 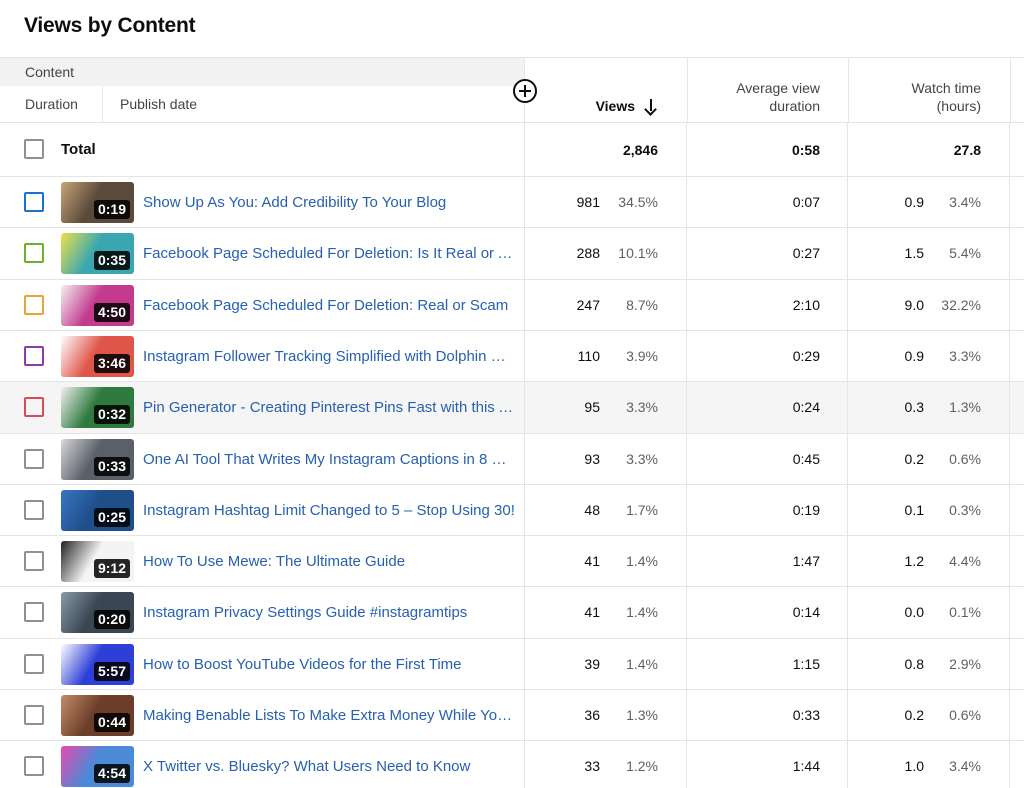 What do you see at coordinates (97, 305) in the screenshot?
I see `video-thumbnail: 4:50` at bounding box center [97, 305].